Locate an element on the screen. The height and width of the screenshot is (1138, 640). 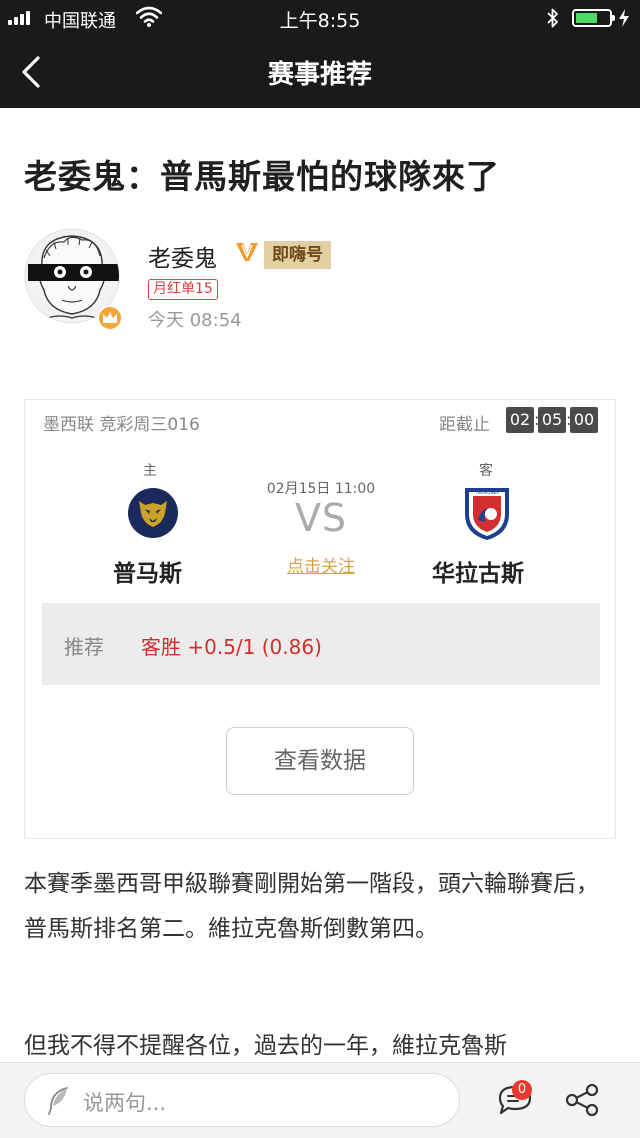
follow-link: 点击关注 is located at coordinates (321, 567).